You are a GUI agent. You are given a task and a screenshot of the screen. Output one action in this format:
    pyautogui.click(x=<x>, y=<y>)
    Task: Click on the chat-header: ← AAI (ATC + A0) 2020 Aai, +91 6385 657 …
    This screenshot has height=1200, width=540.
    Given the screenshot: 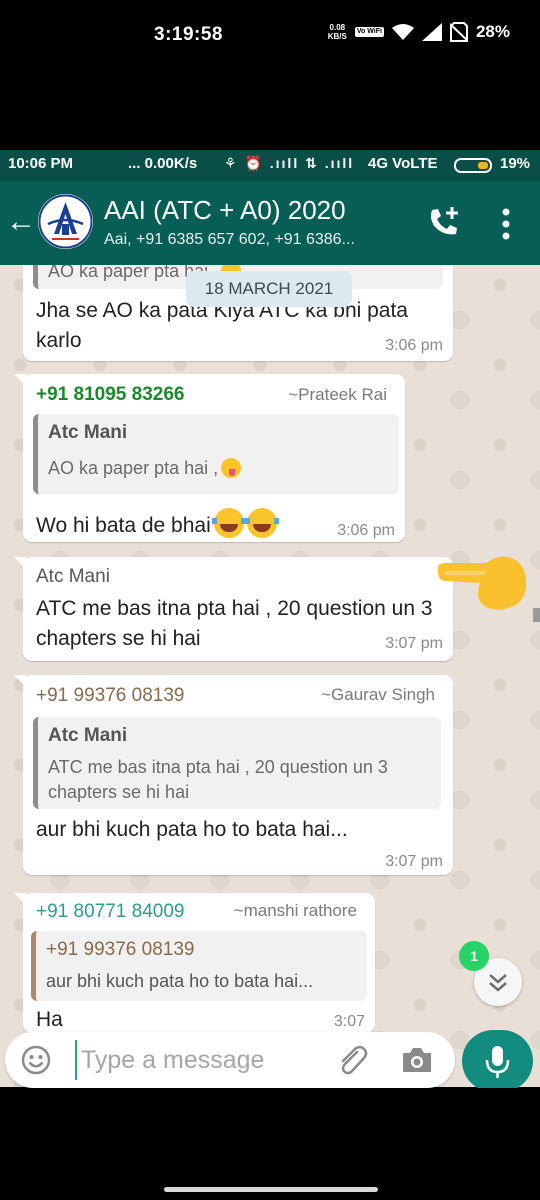 What is the action you would take?
    pyautogui.click(x=270, y=223)
    